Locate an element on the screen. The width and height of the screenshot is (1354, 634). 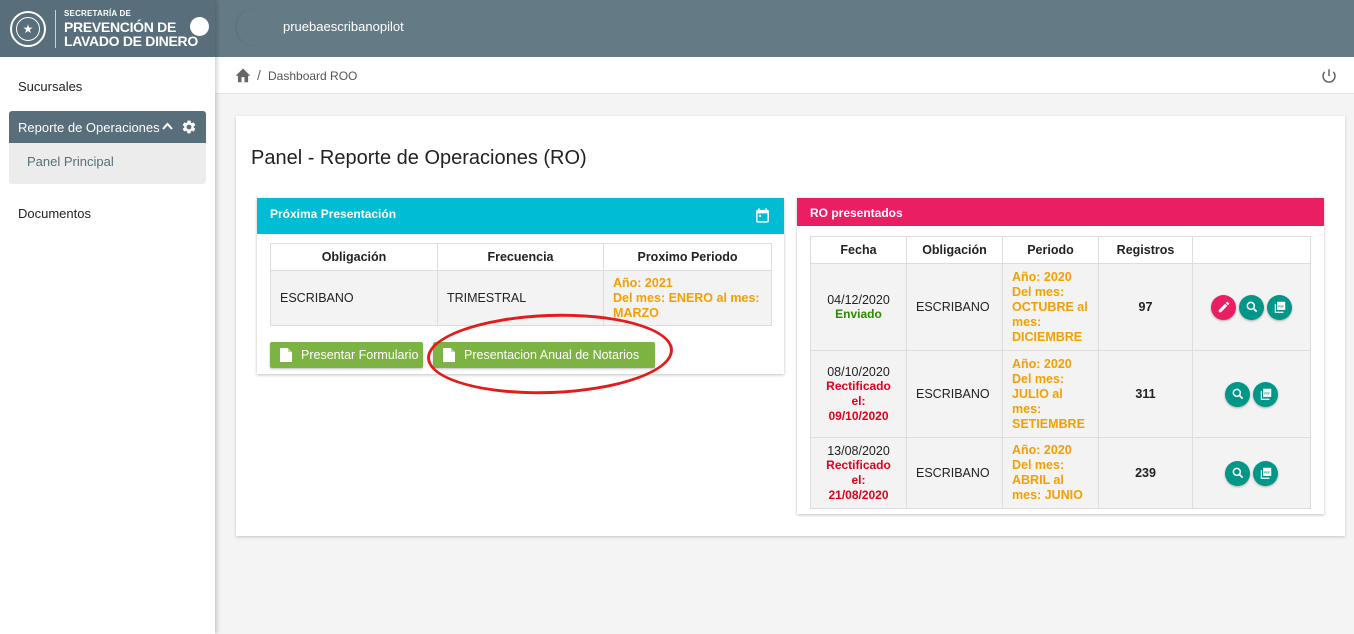
cell-fecha: 08/10/2020 Rectificado el: 09/10/2020 is located at coordinates (858, 394).